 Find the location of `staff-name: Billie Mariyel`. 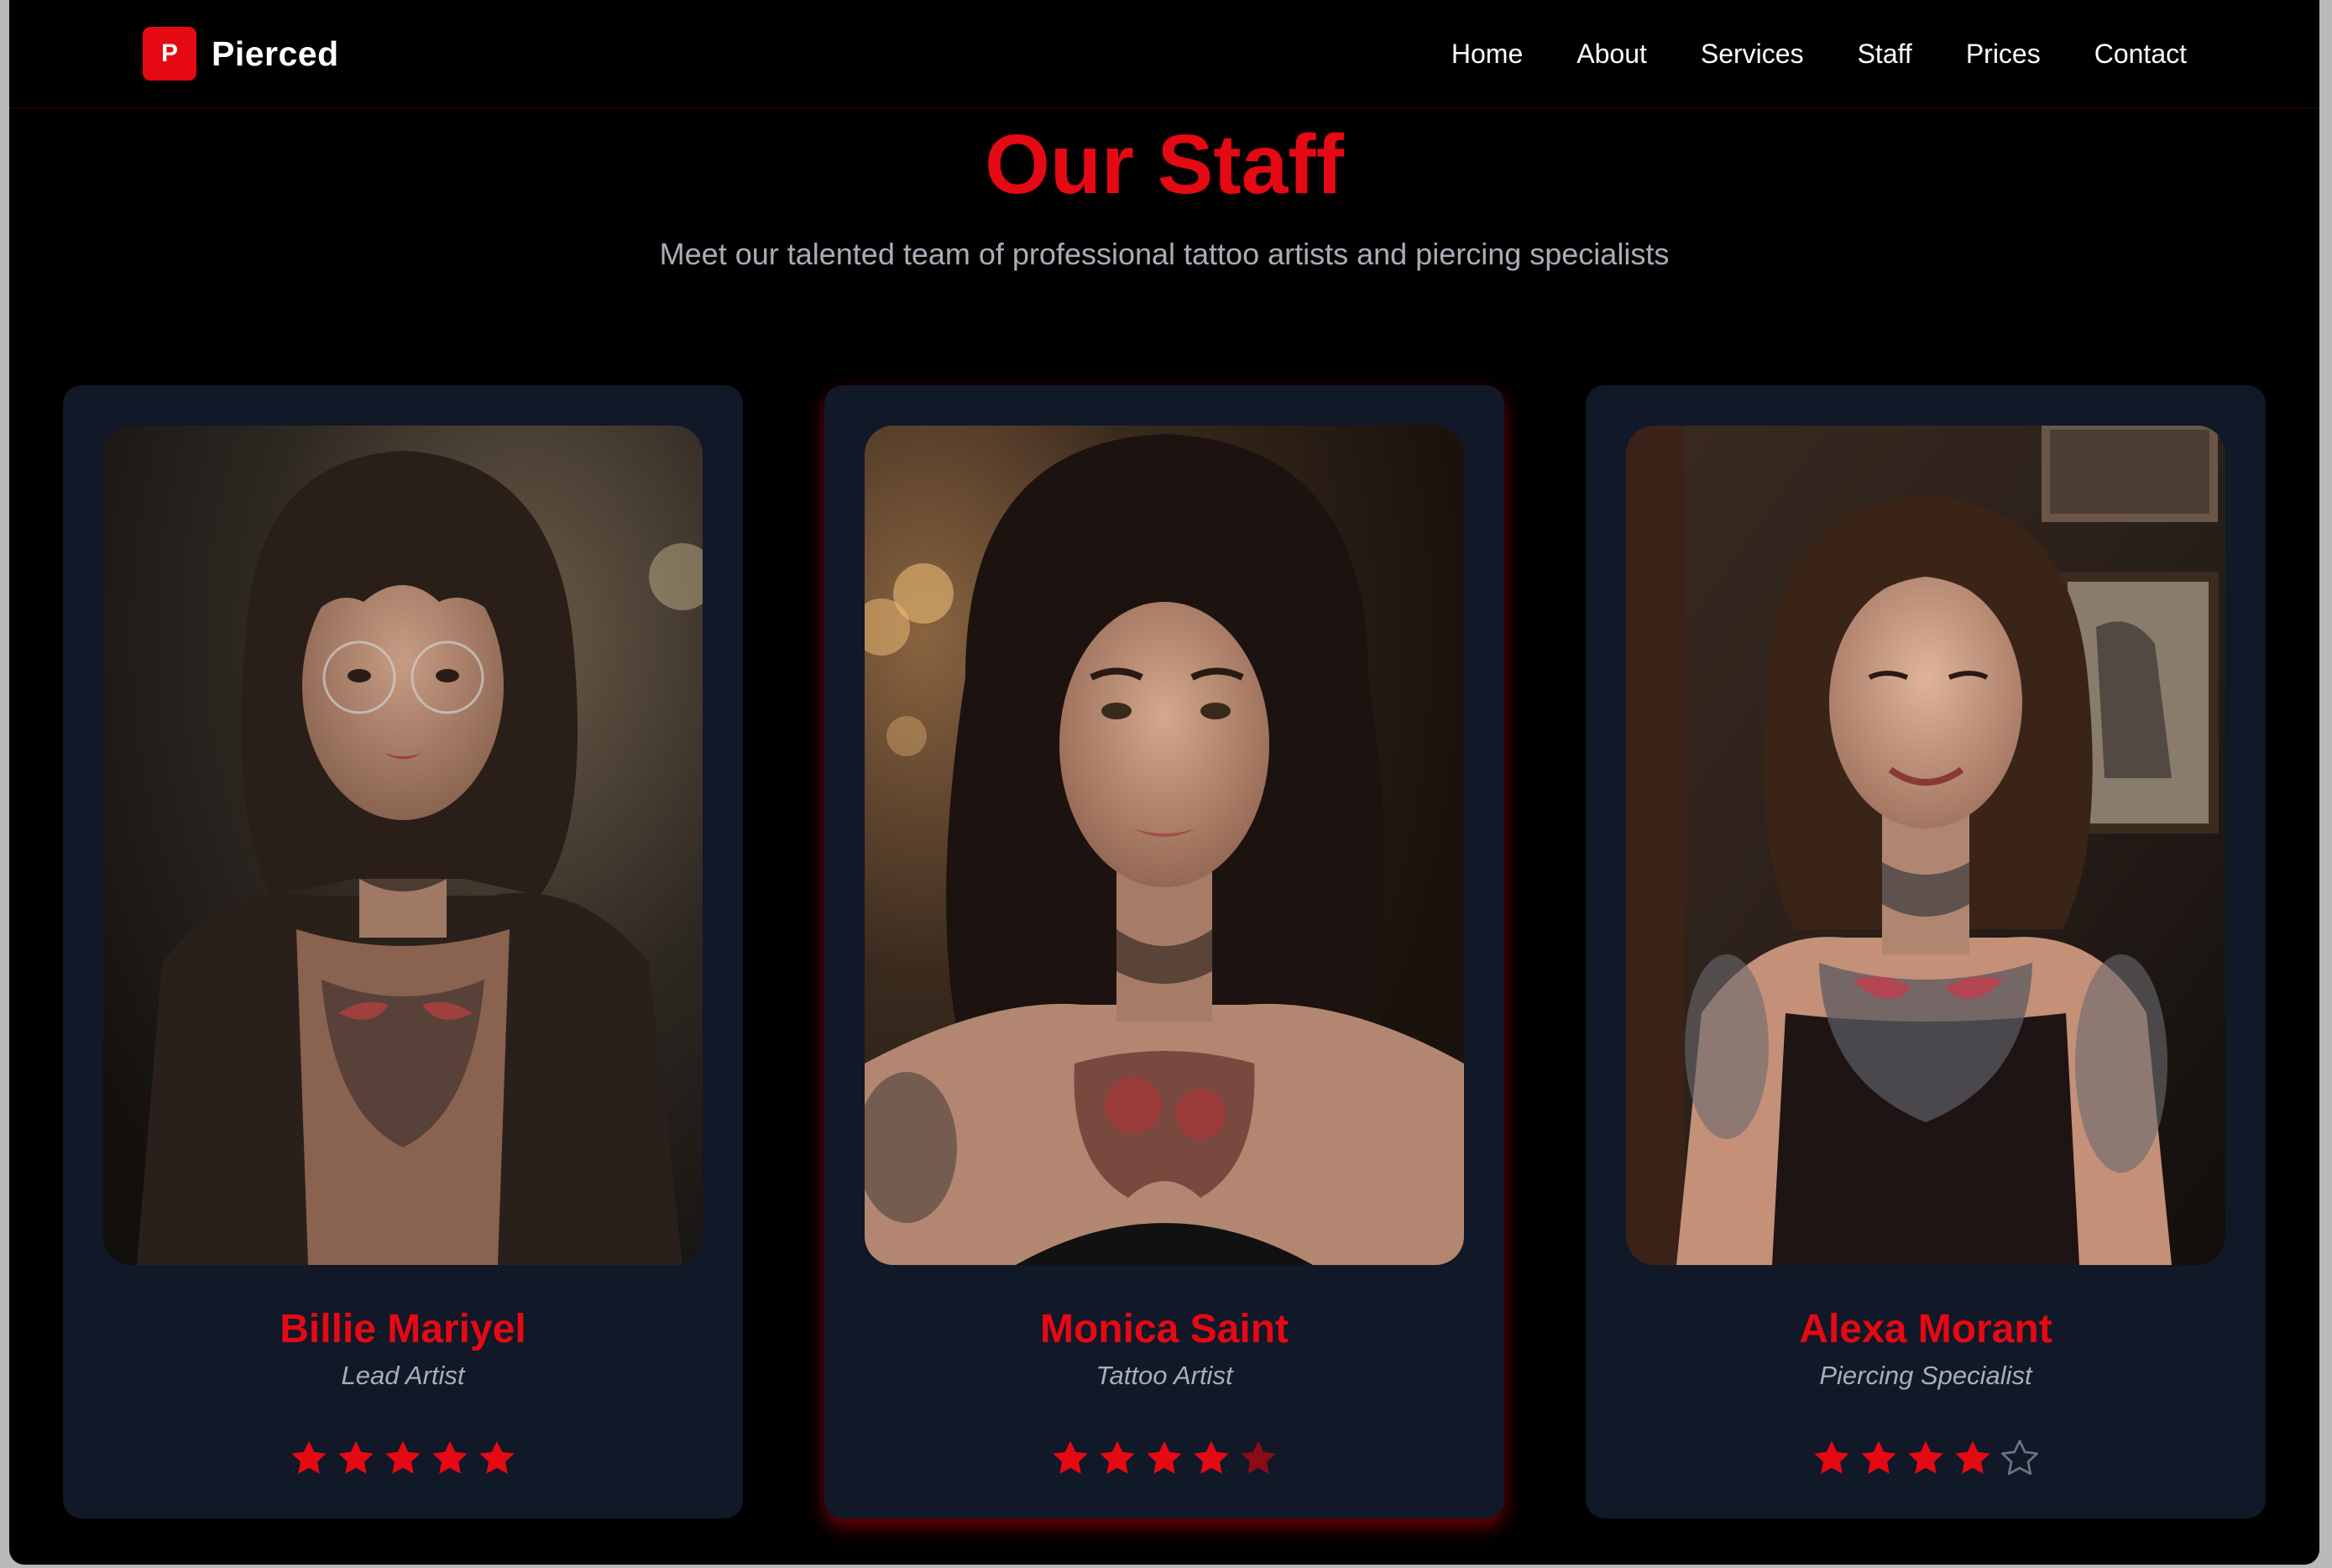

staff-name: Billie Mariyel is located at coordinates (403, 1329).